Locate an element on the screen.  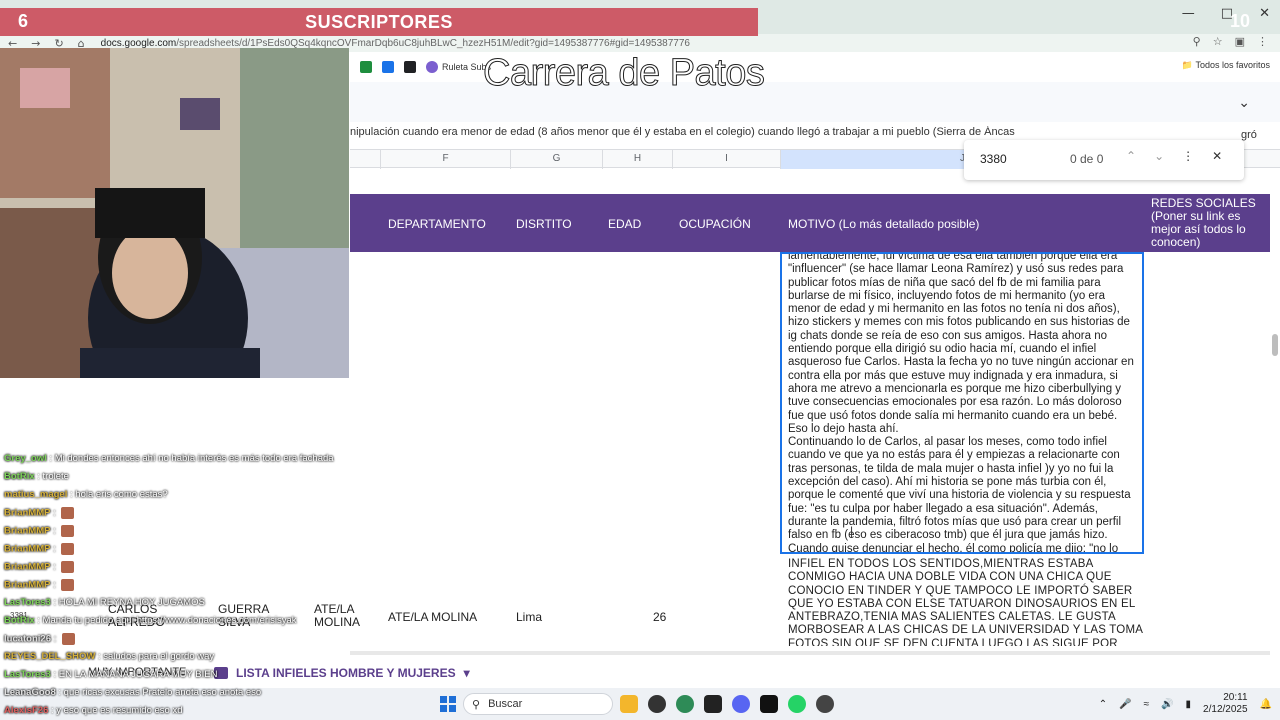
chat-text: EN LA MAÑANA JUGARA MUY BIEN is located at coordinates (138, 674).